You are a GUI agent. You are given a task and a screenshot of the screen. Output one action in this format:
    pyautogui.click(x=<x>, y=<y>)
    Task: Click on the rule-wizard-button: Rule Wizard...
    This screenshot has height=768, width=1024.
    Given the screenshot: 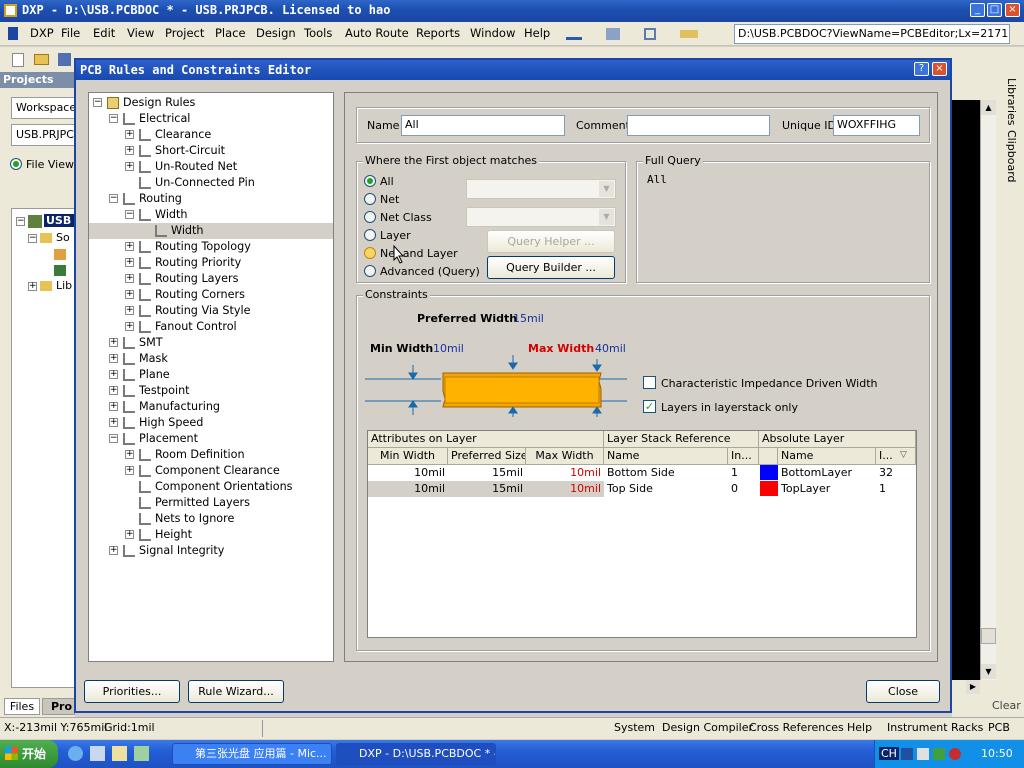 What is the action you would take?
    pyautogui.click(x=236, y=691)
    